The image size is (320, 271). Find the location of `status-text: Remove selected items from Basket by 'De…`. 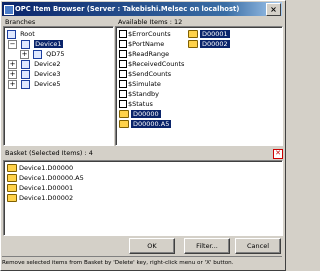

status-text: Remove selected items from Basket by 'De… is located at coordinates (118, 263).